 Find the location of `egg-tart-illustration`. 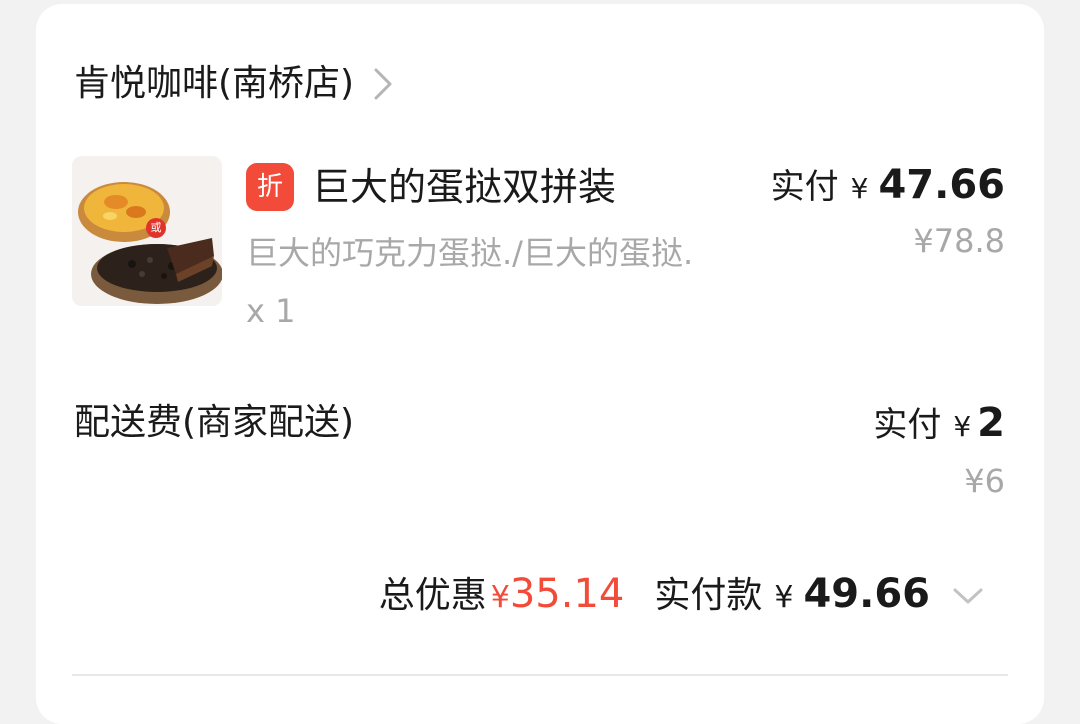

egg-tart-illustration is located at coordinates (147, 231).